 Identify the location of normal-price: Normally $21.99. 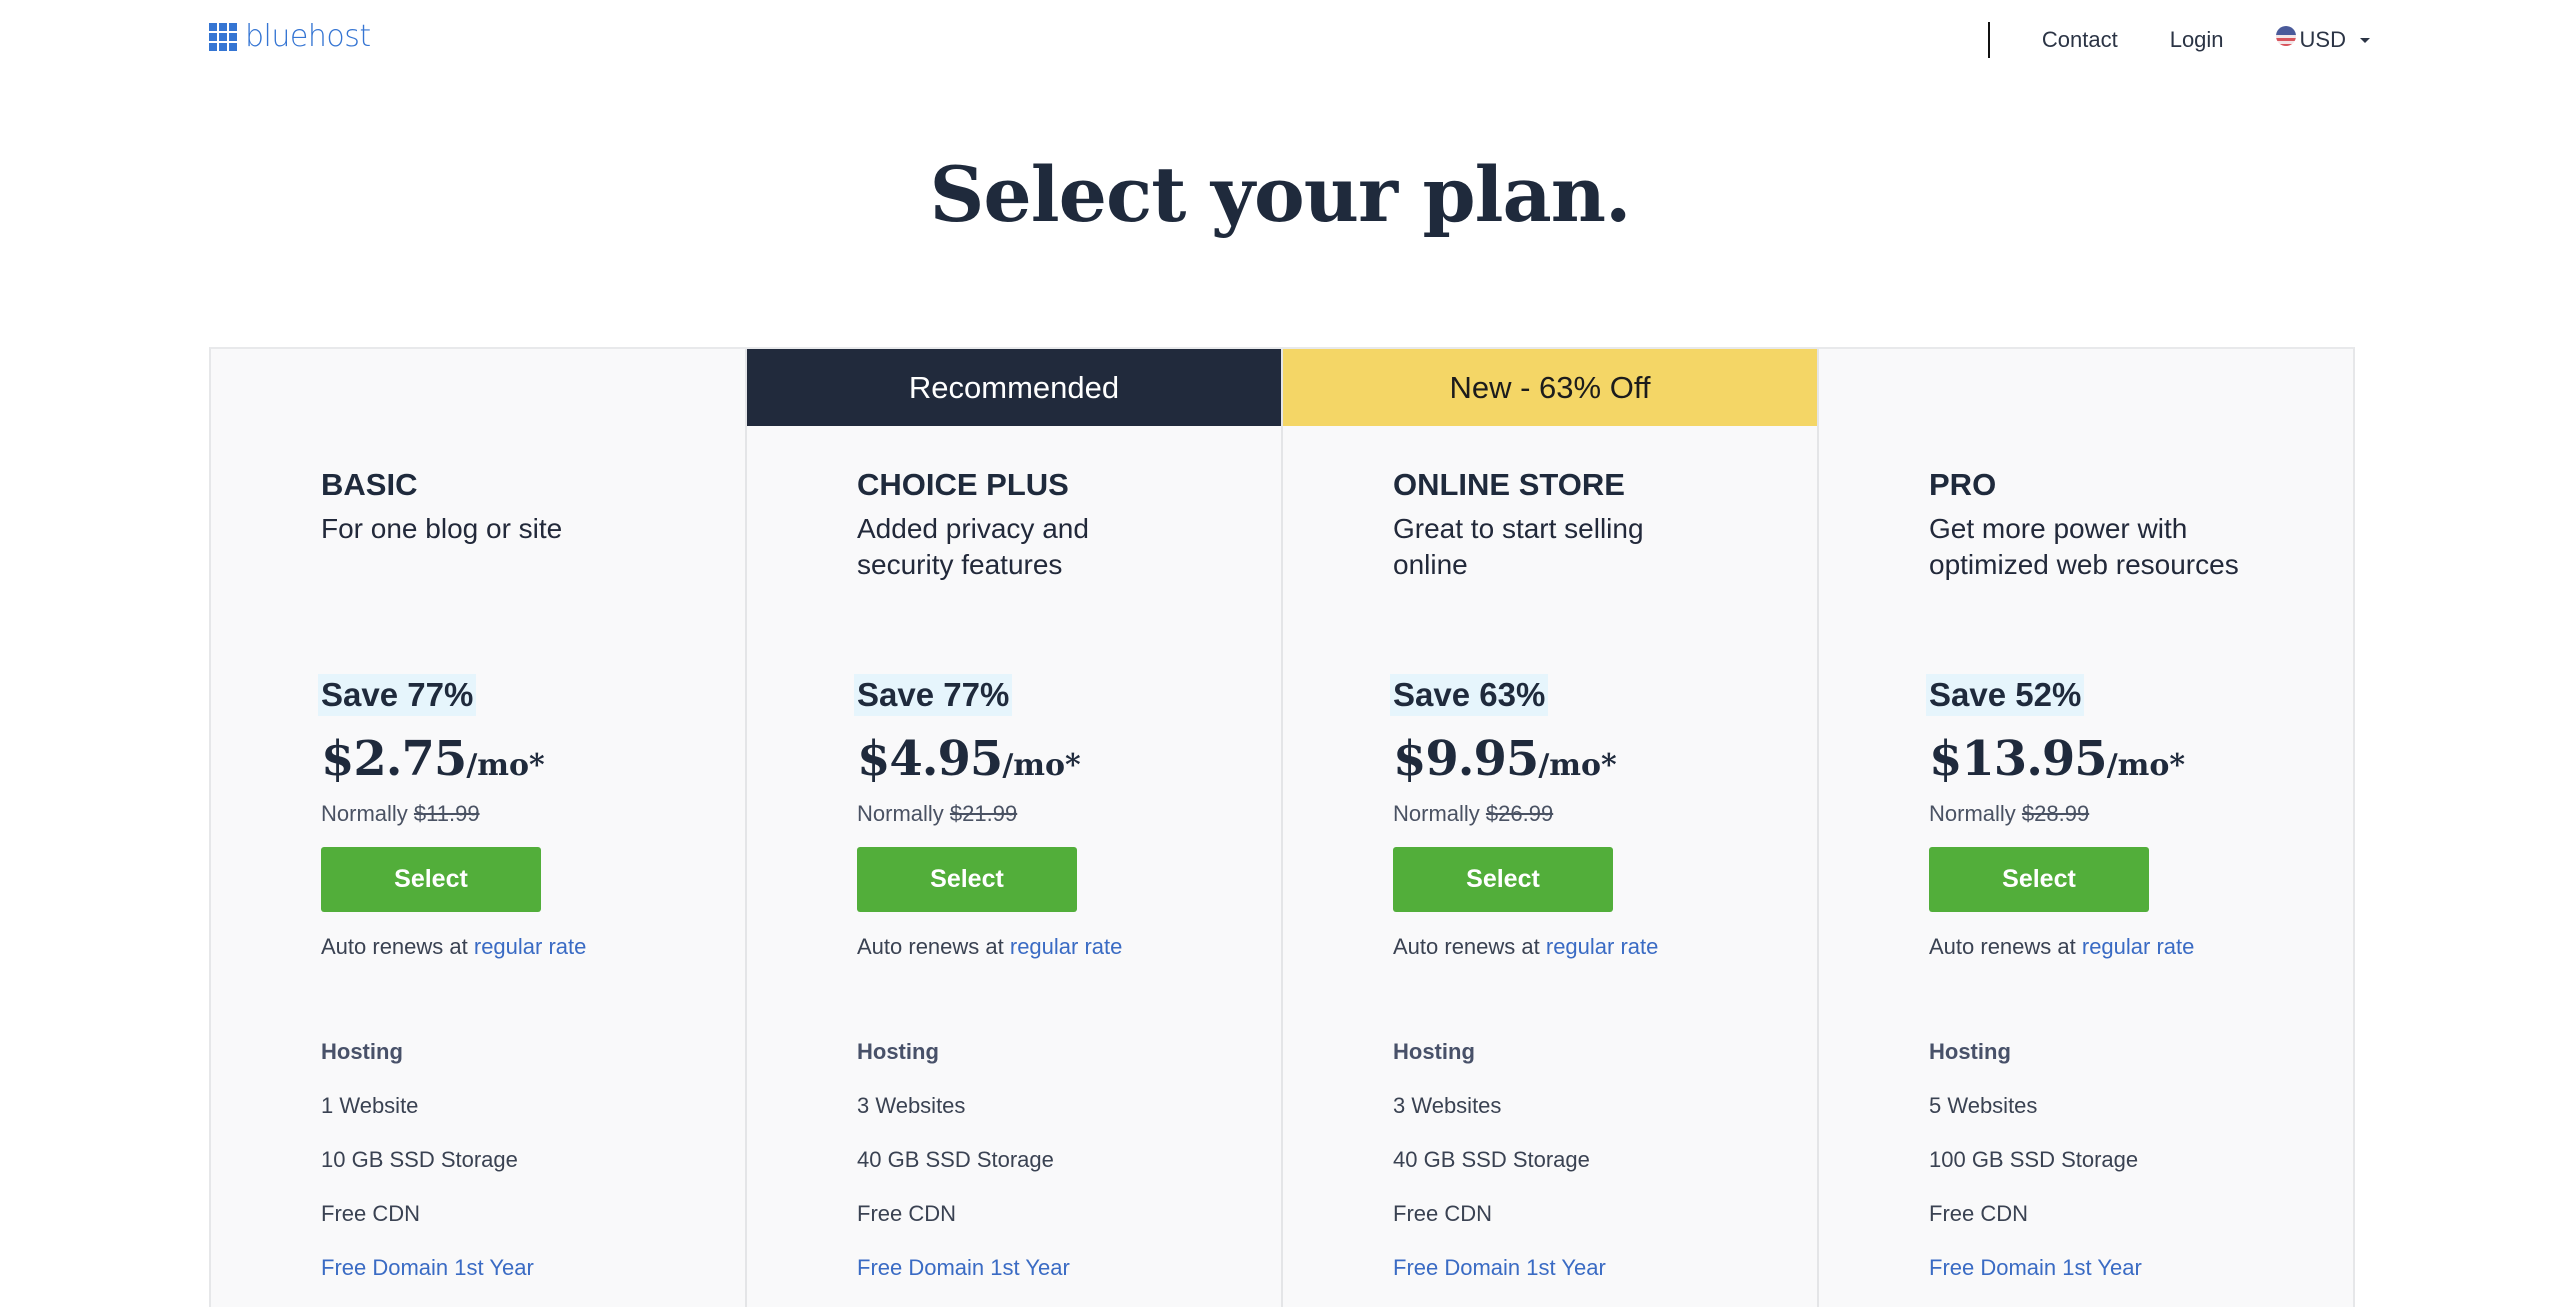
(937, 814).